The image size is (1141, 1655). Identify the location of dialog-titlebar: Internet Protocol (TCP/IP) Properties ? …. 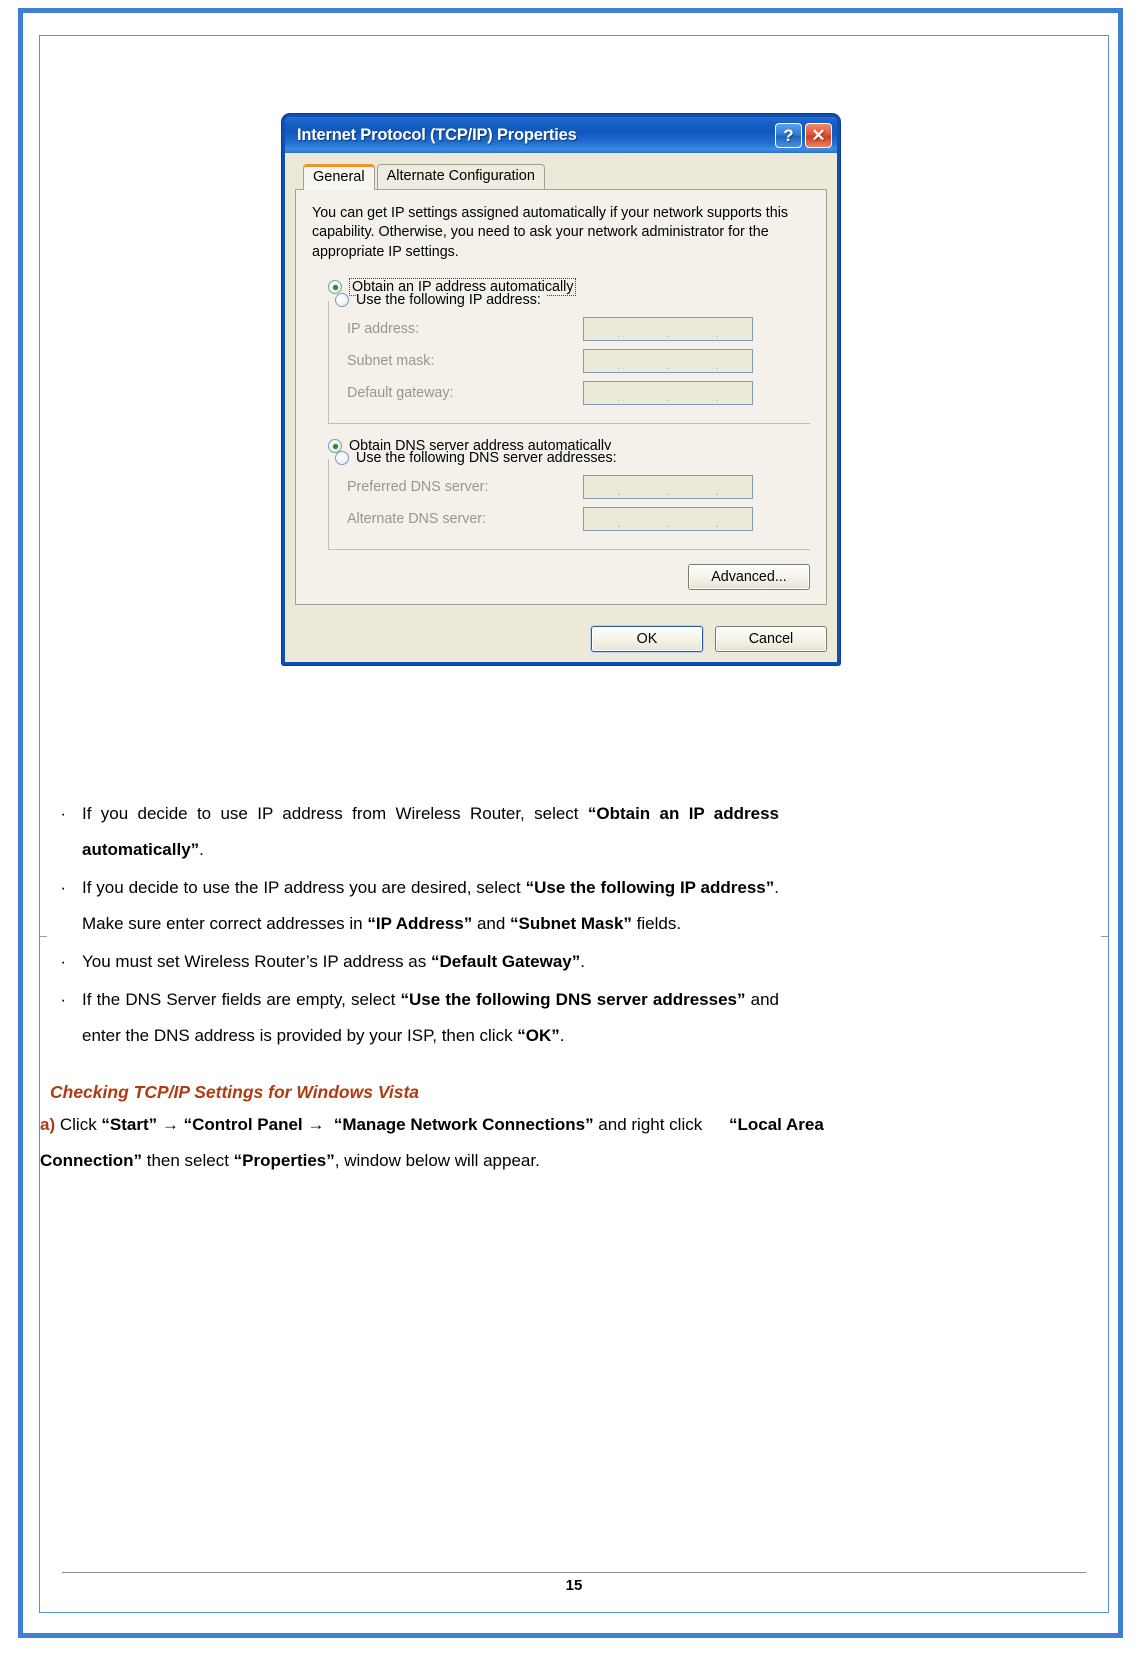
(561, 135).